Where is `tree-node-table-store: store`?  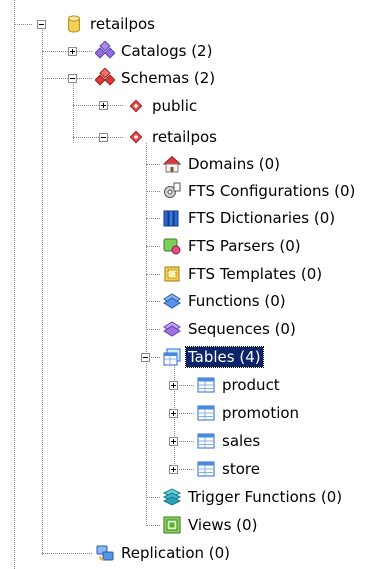 tree-node-table-store: store is located at coordinates (229, 469).